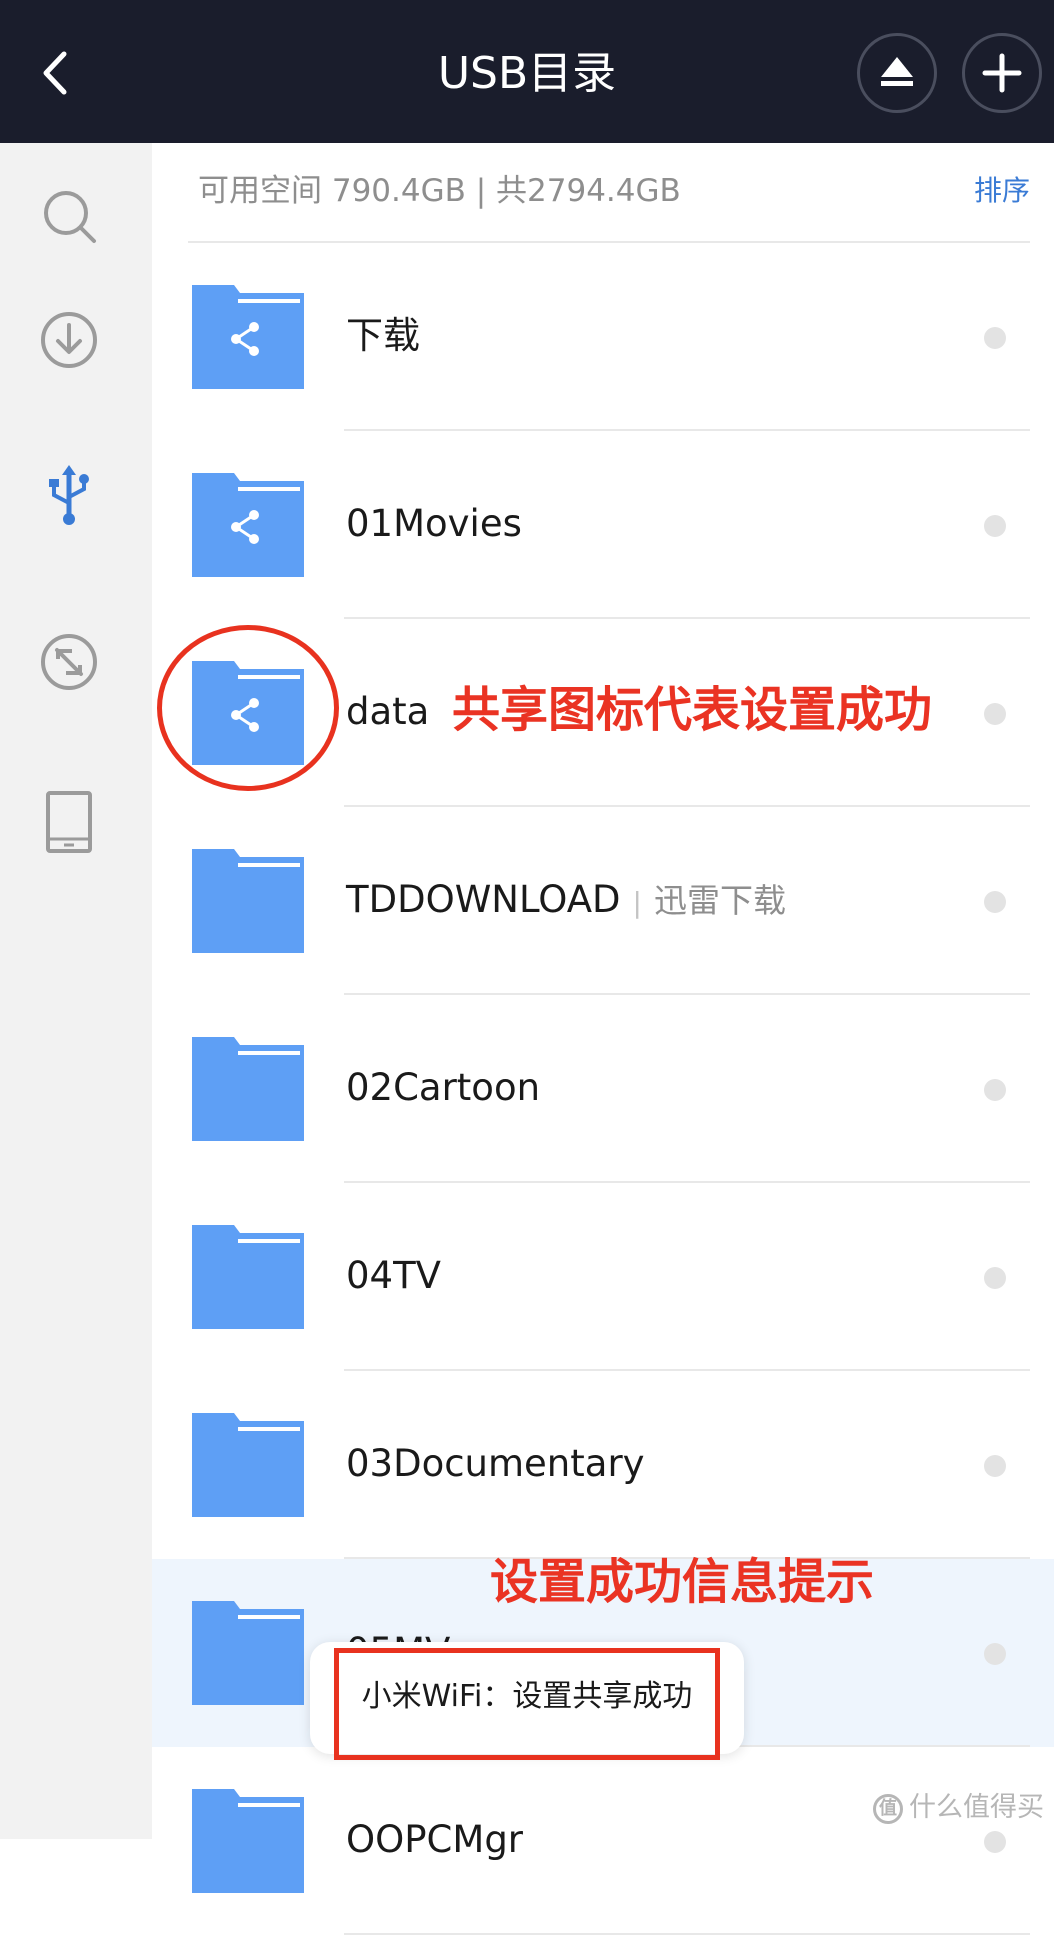  I want to click on sidebar-item-speed, so click(69, 662).